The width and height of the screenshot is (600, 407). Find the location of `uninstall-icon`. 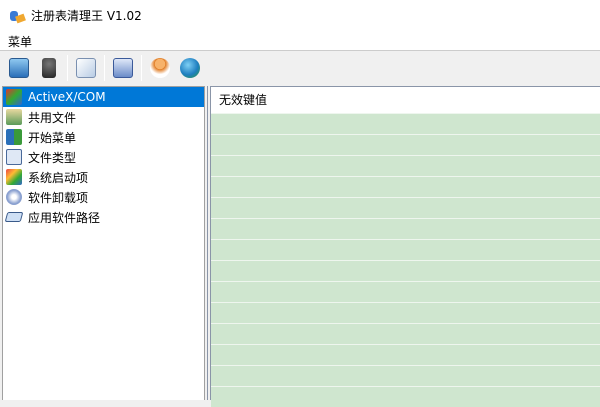

uninstall-icon is located at coordinates (14, 197).